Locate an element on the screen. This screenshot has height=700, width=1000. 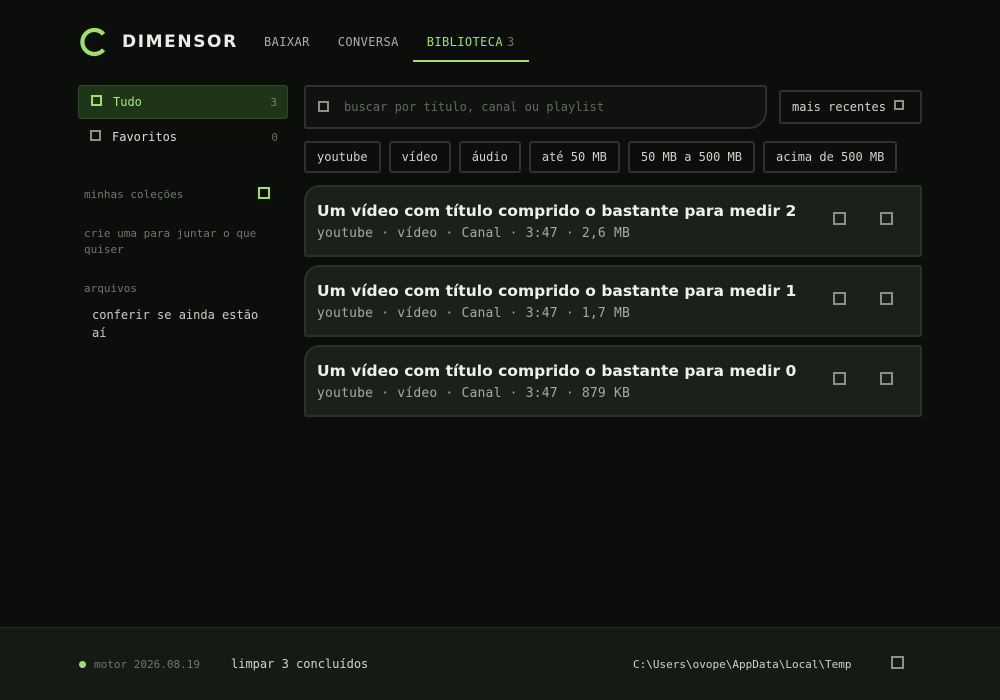
download-path: C:\Users\ovope\AppData\Local\Temp is located at coordinates (742, 664).